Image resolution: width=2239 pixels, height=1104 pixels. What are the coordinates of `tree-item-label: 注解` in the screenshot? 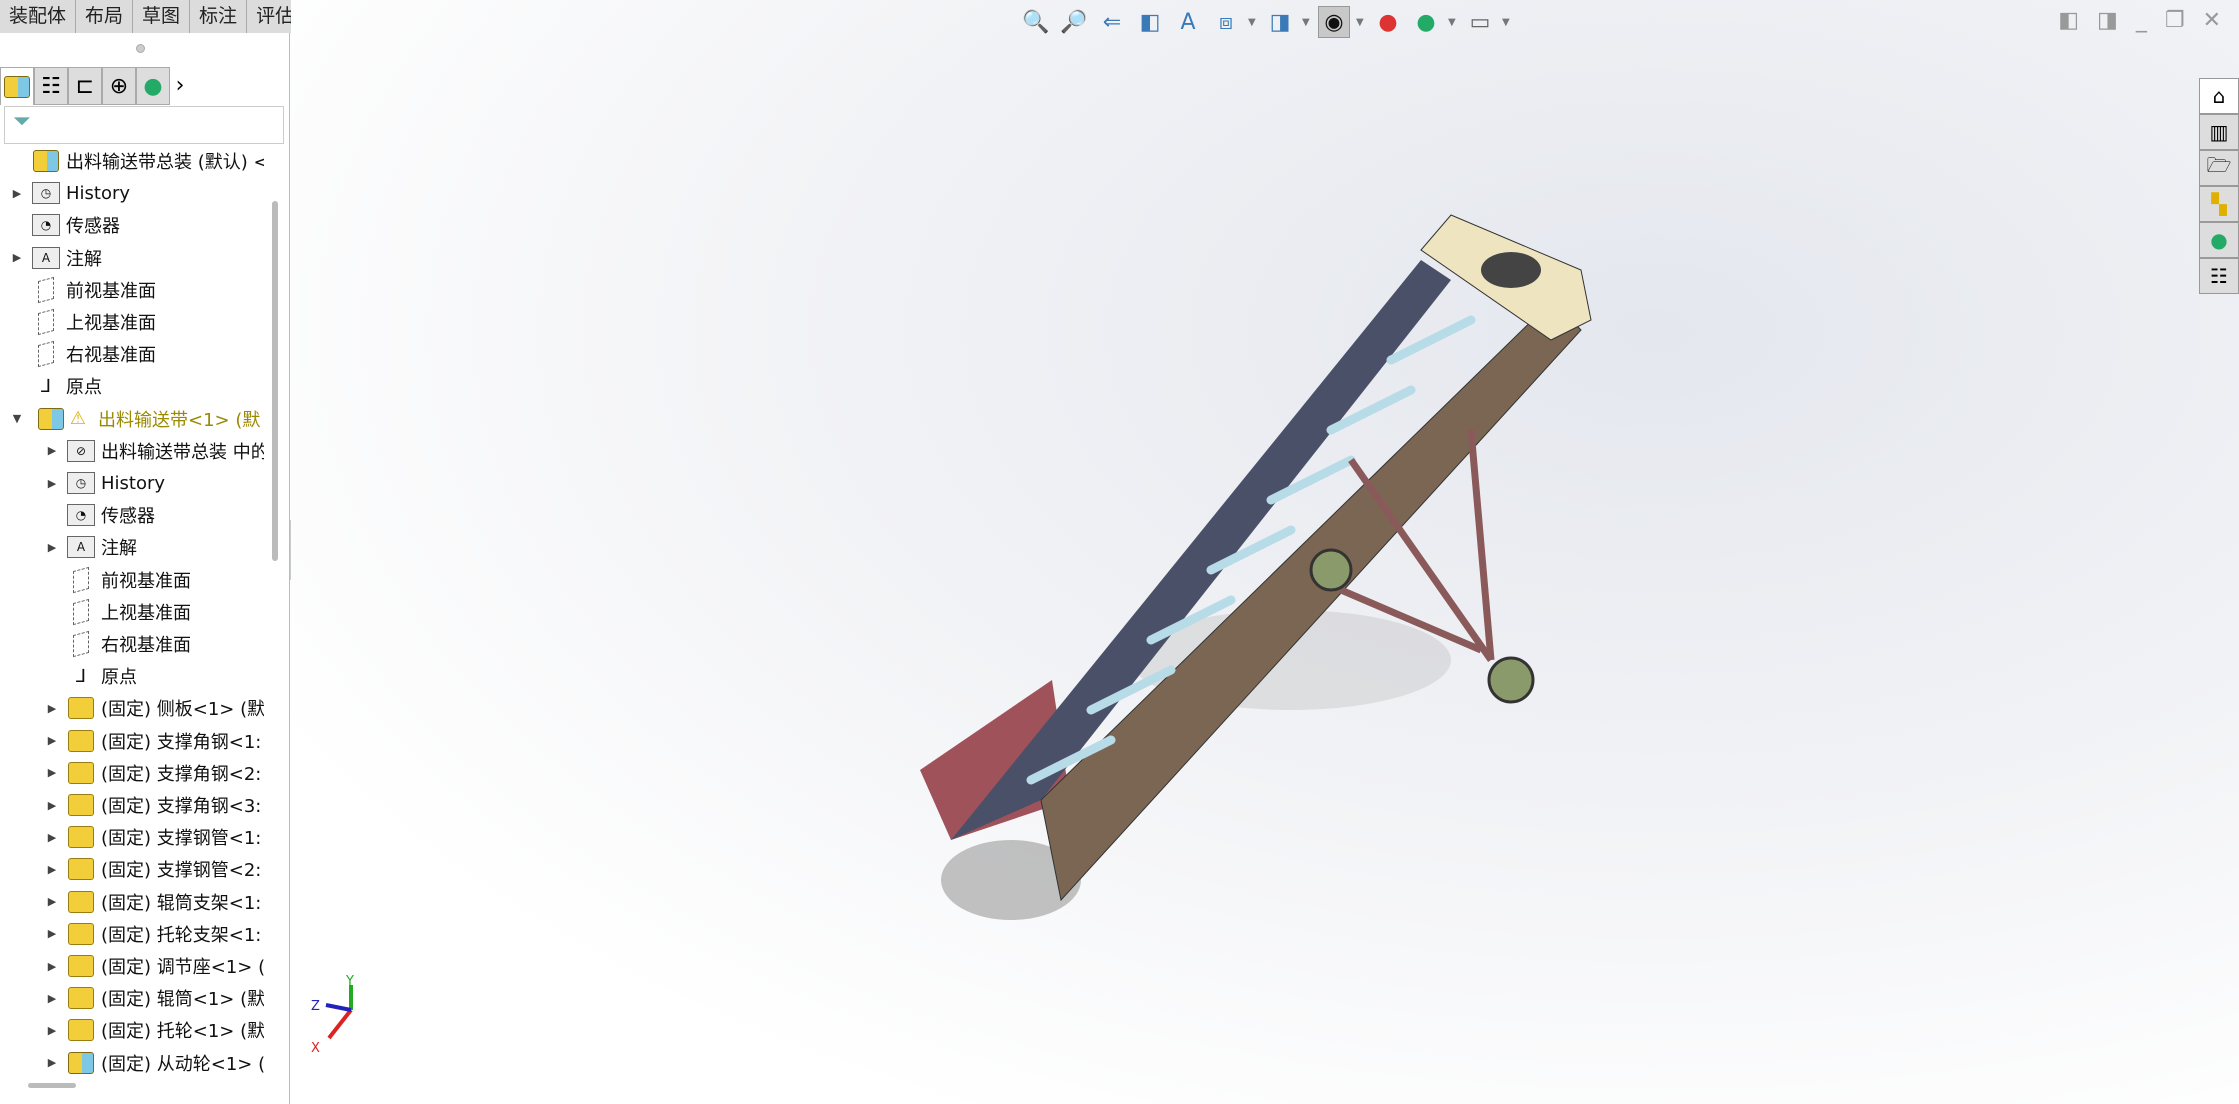 It's located at (119, 549).